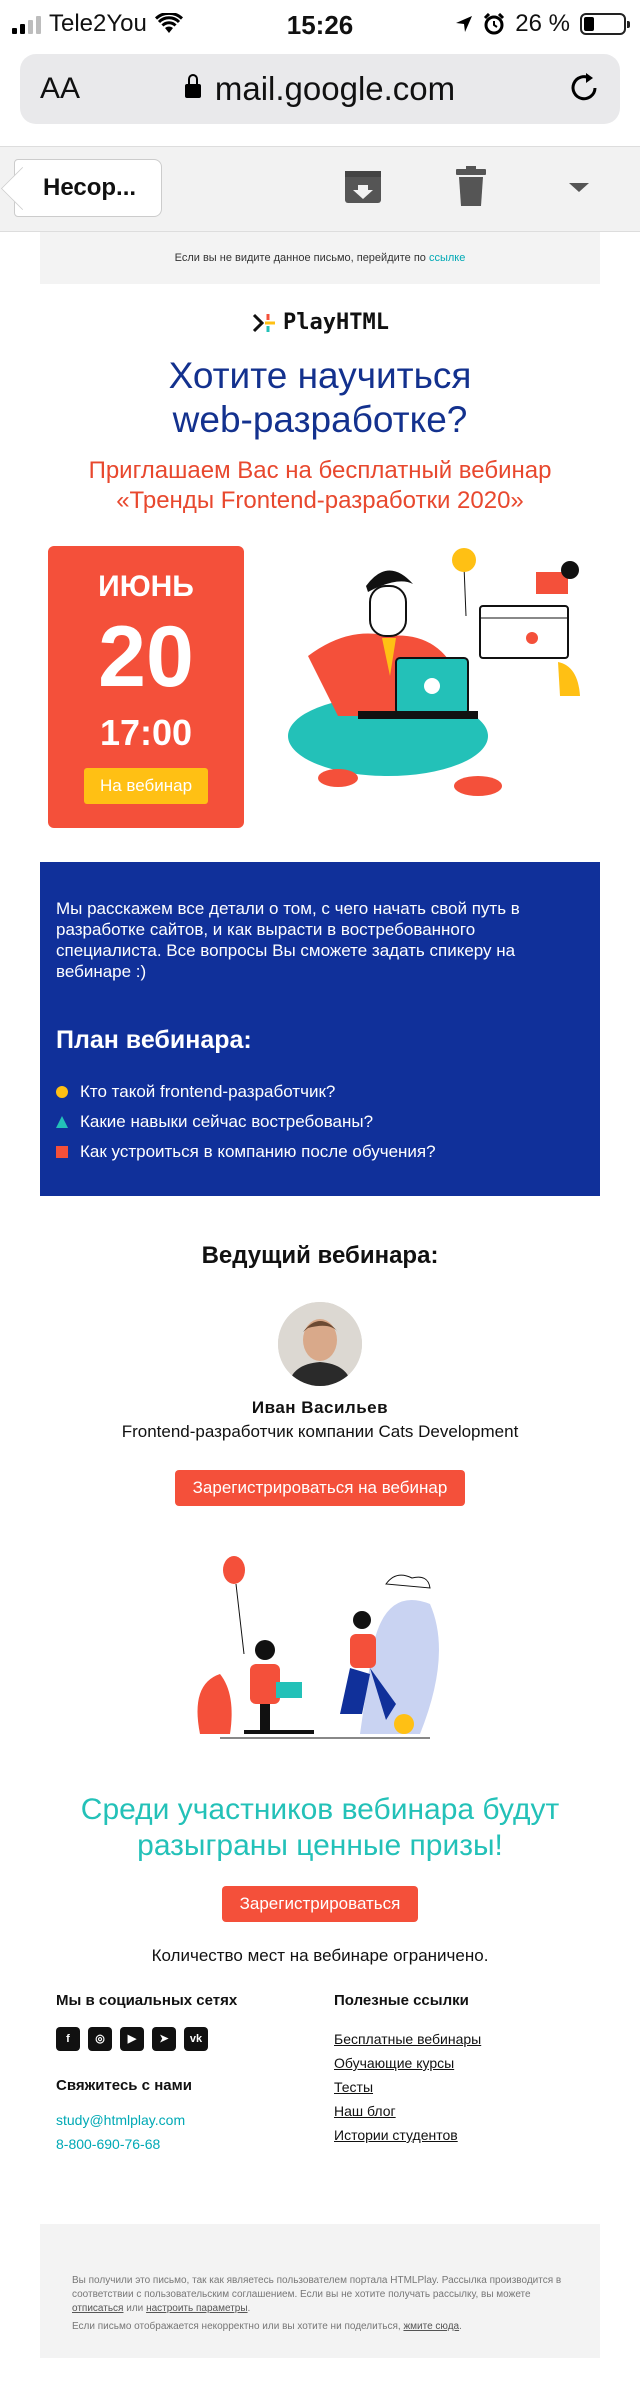 The width and height of the screenshot is (640, 2385). Describe the element at coordinates (407, 2087) in the screenshot. I see `link-tests: Тесты` at that location.